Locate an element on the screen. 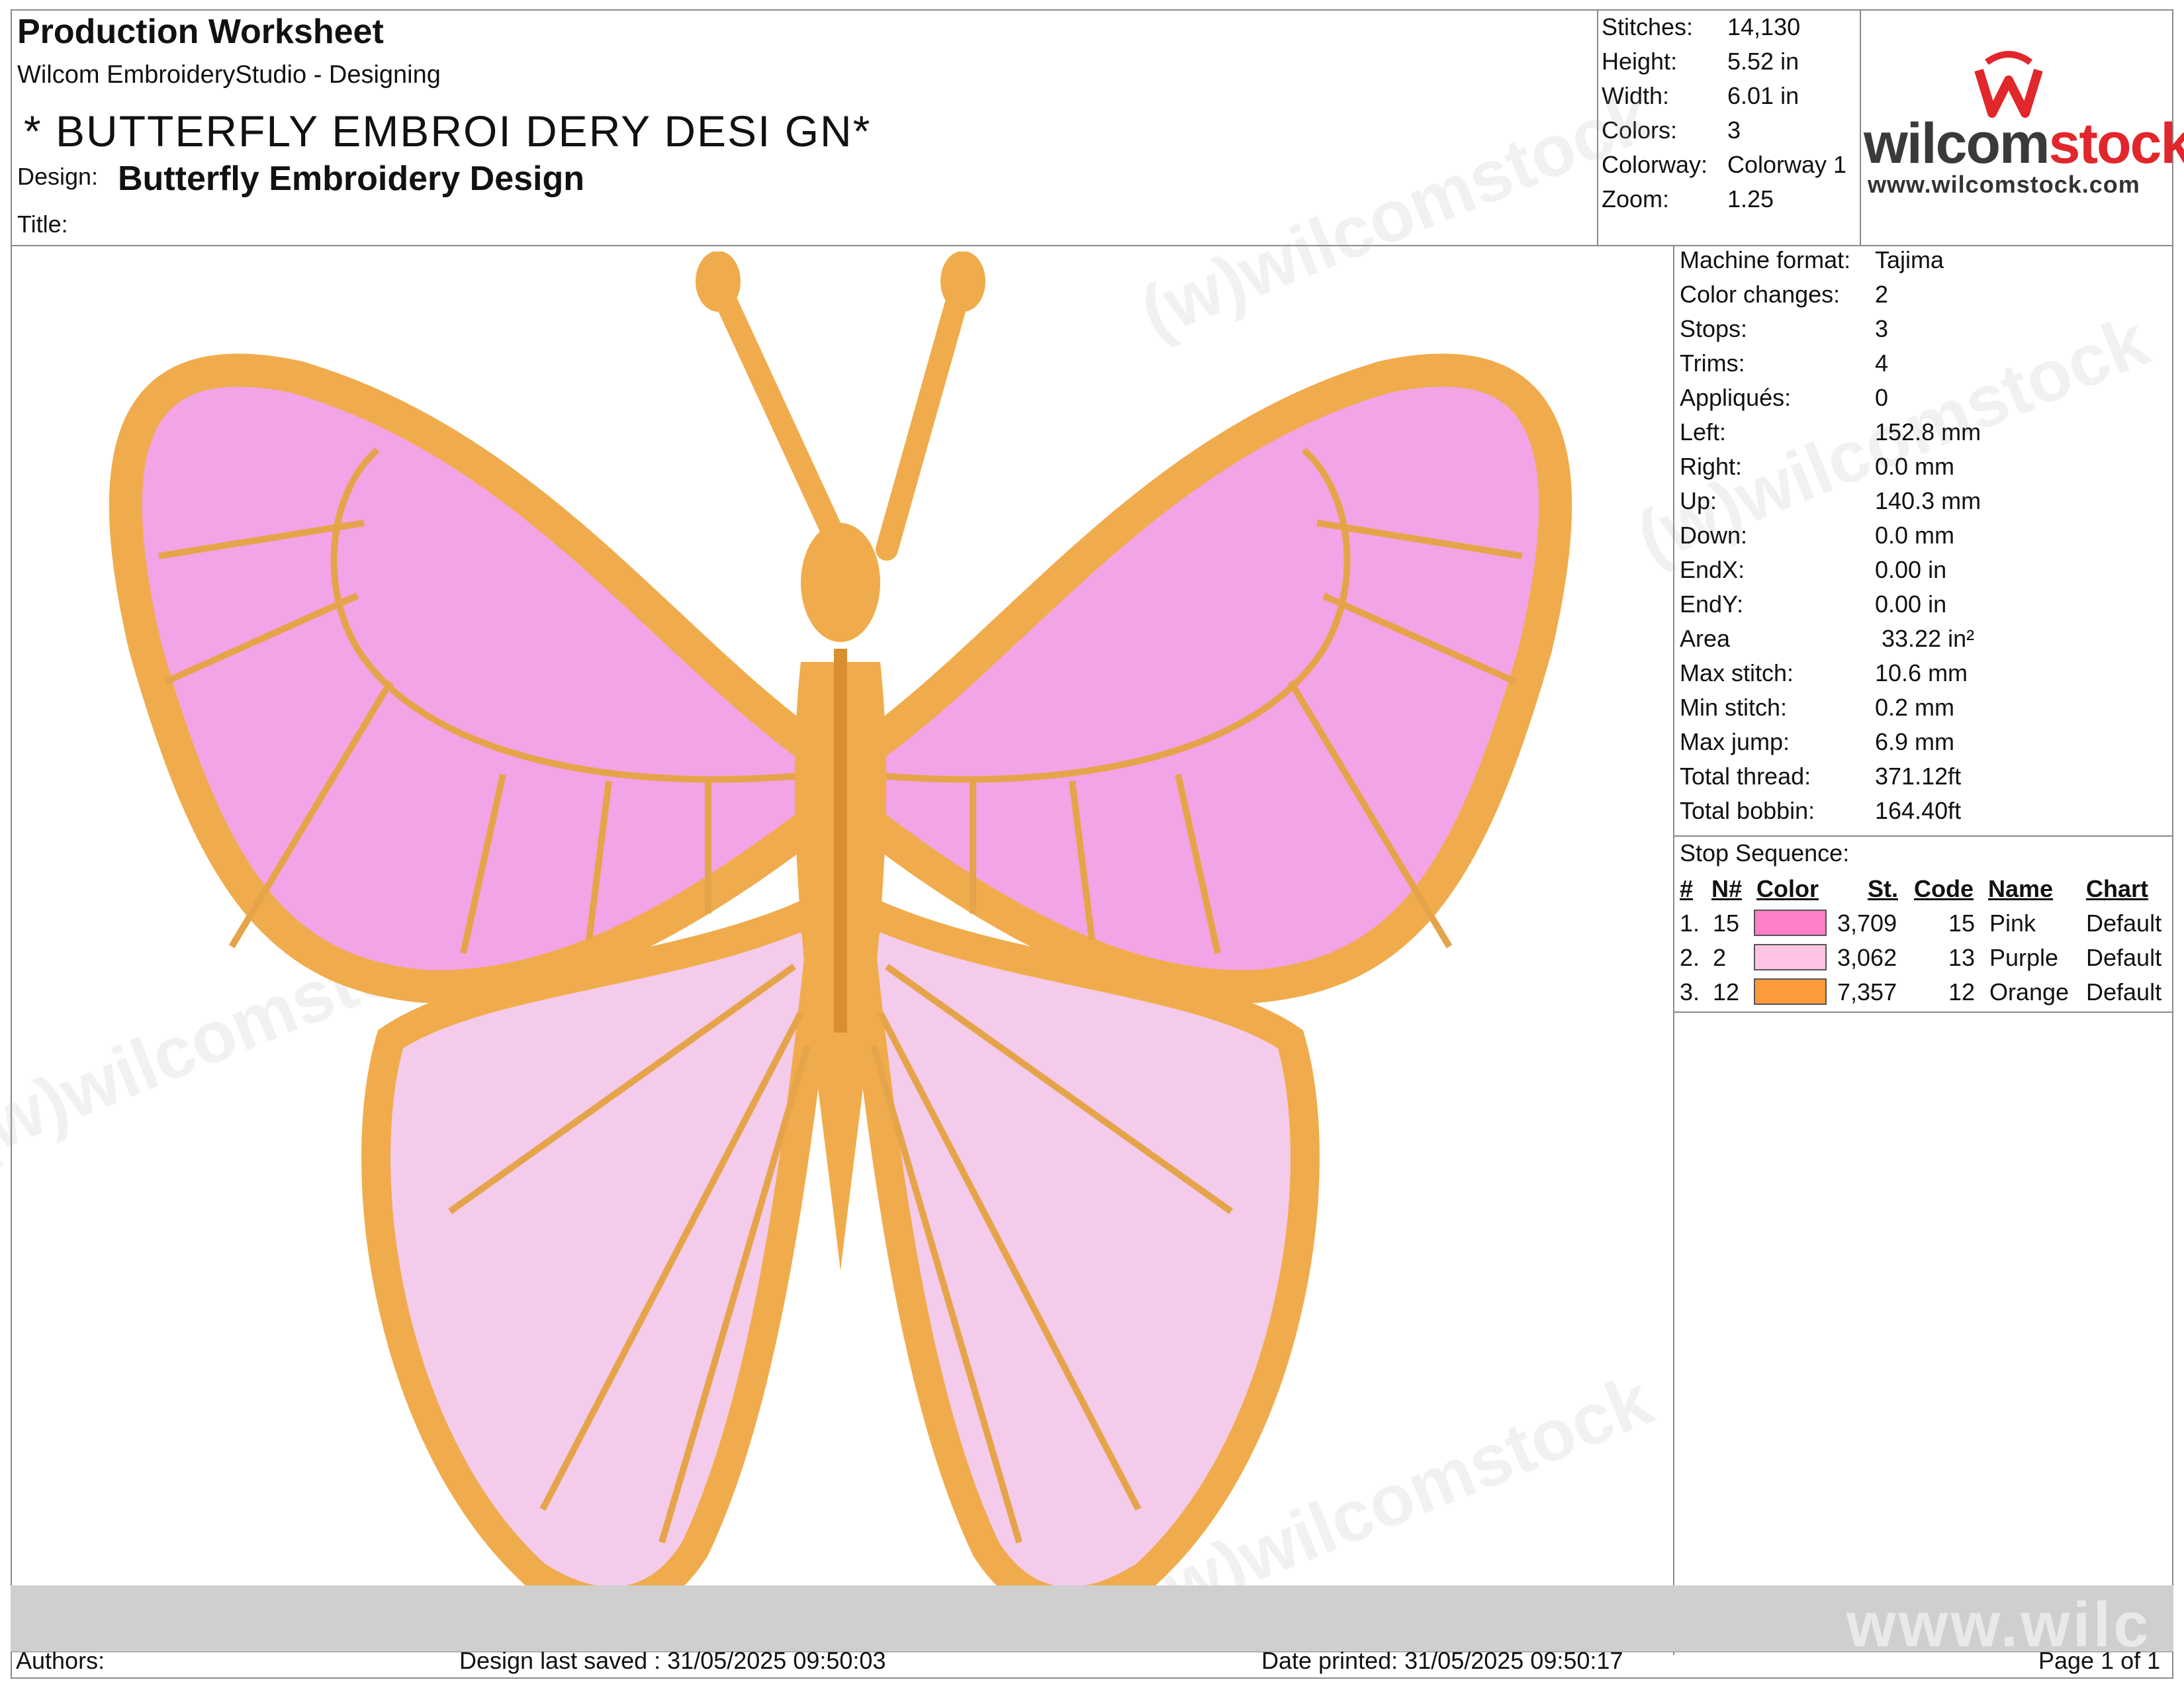  machine-info-label: Down: is located at coordinates (1714, 535).